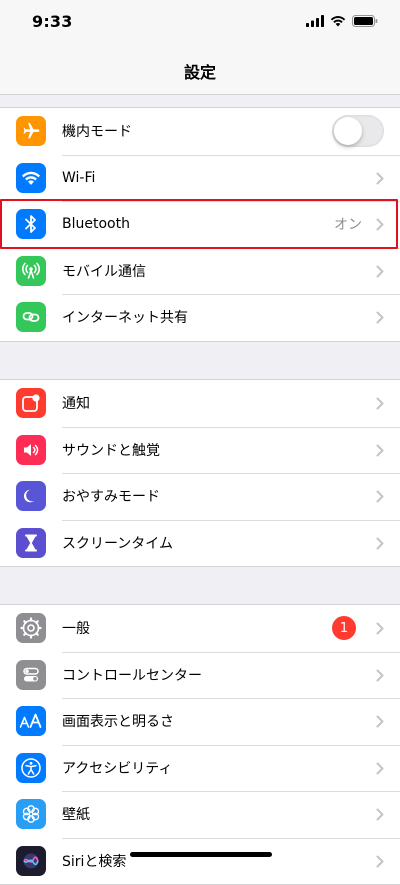 This screenshot has height=885, width=400. What do you see at coordinates (365, 21) in the screenshot?
I see `battery-icon` at bounding box center [365, 21].